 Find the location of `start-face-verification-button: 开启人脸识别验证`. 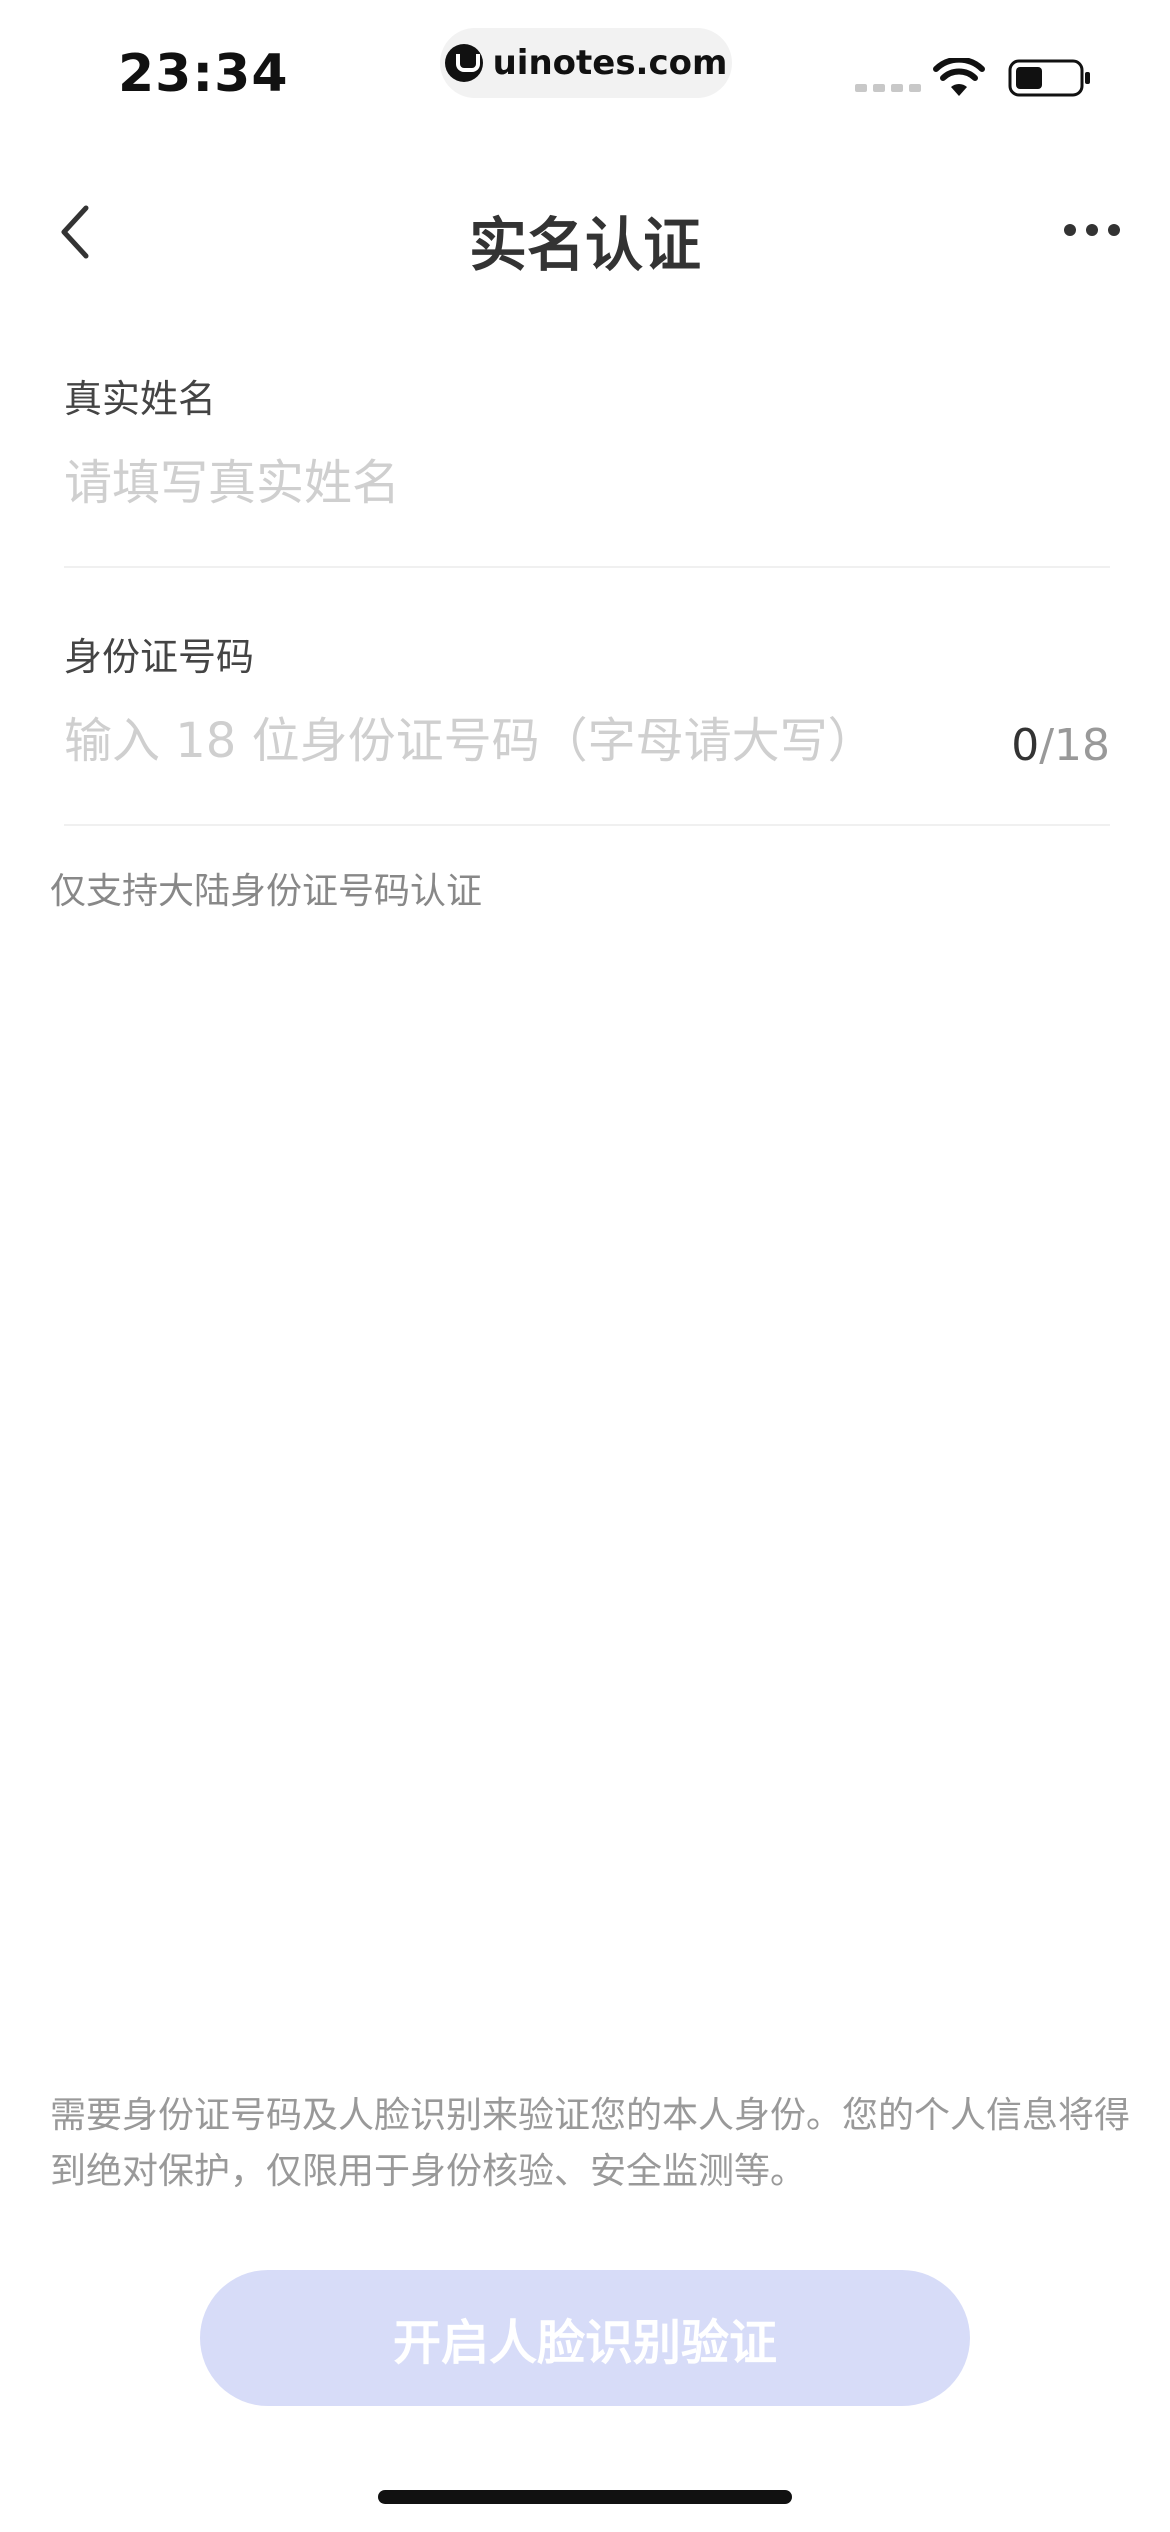

start-face-verification-button: 开启人脸识别验证 is located at coordinates (585, 2338).